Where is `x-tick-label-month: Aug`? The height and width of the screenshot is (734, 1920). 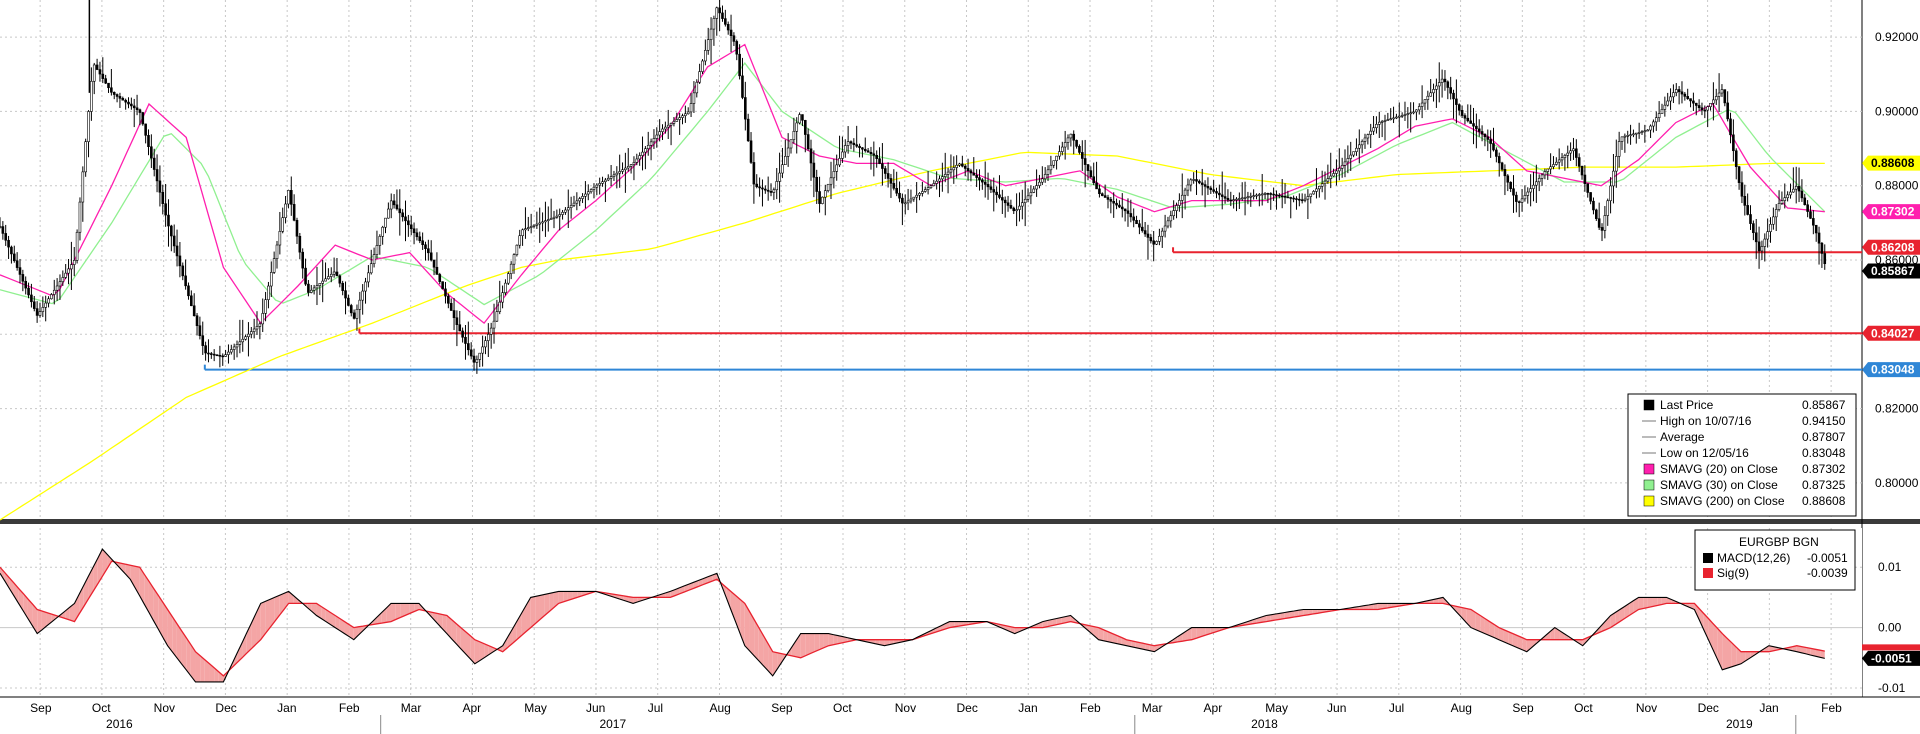
x-tick-label-month: Aug is located at coordinates (1461, 708).